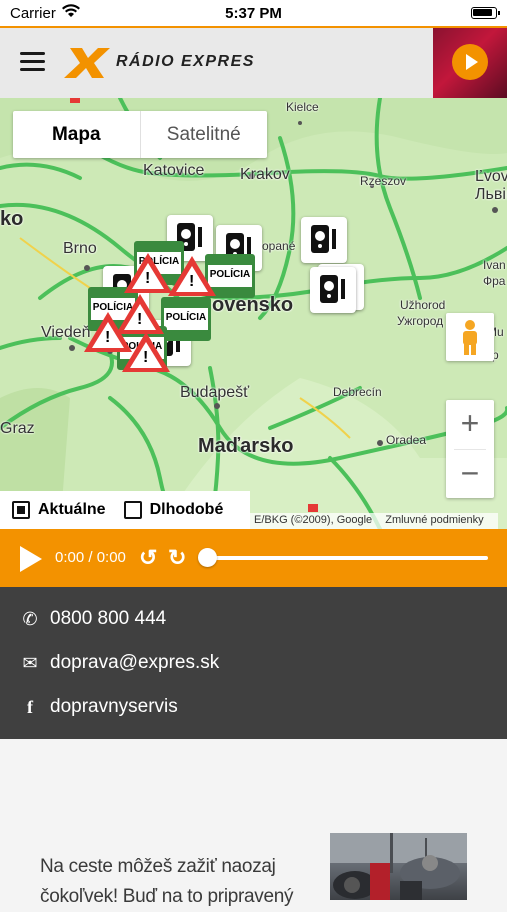  I want to click on article-photo, so click(398, 866).